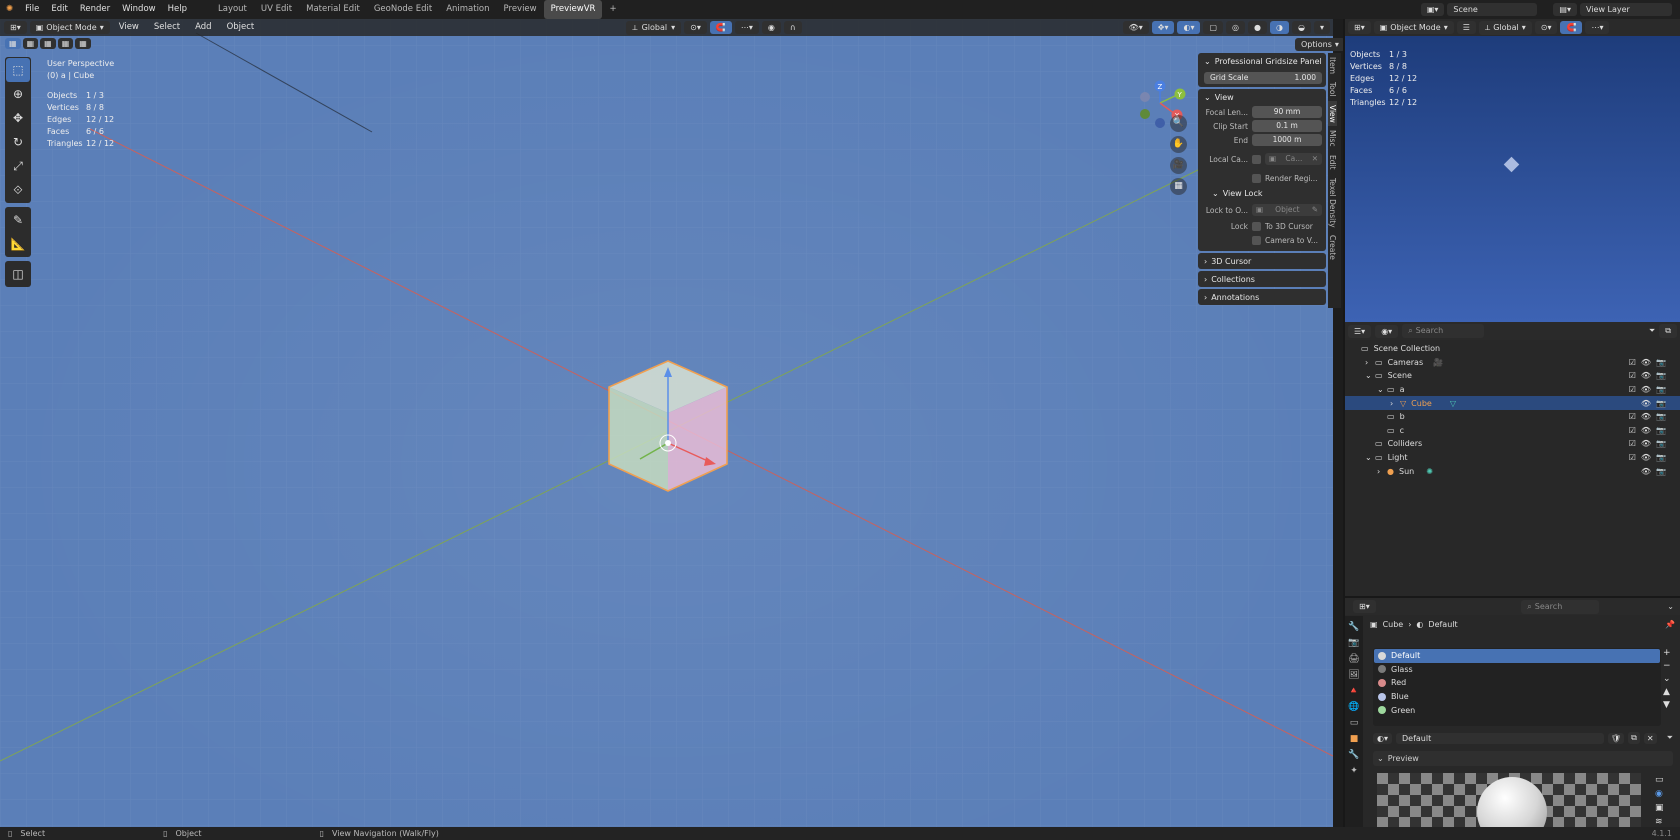  I want to click on editor-type-icon: ⊞▾, so click(1359, 27).